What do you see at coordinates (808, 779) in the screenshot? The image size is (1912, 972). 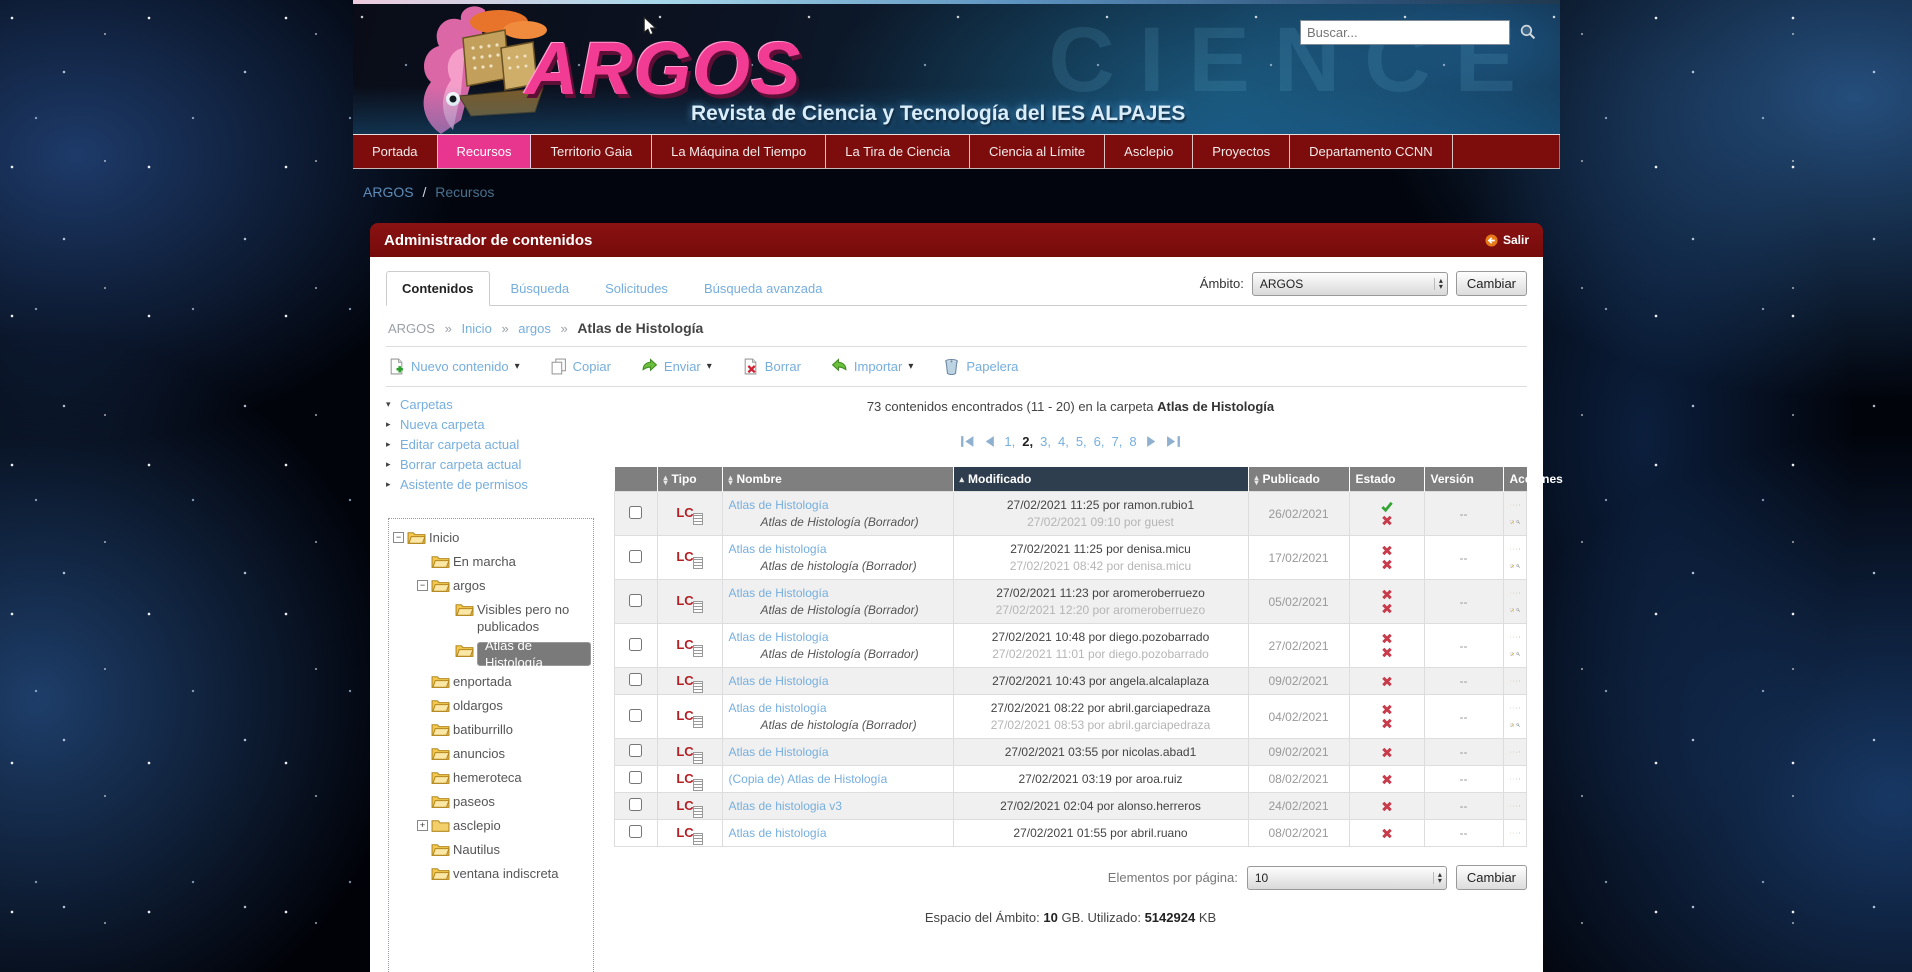 I see `content-link: (Copia de) Atlas de Histología` at bounding box center [808, 779].